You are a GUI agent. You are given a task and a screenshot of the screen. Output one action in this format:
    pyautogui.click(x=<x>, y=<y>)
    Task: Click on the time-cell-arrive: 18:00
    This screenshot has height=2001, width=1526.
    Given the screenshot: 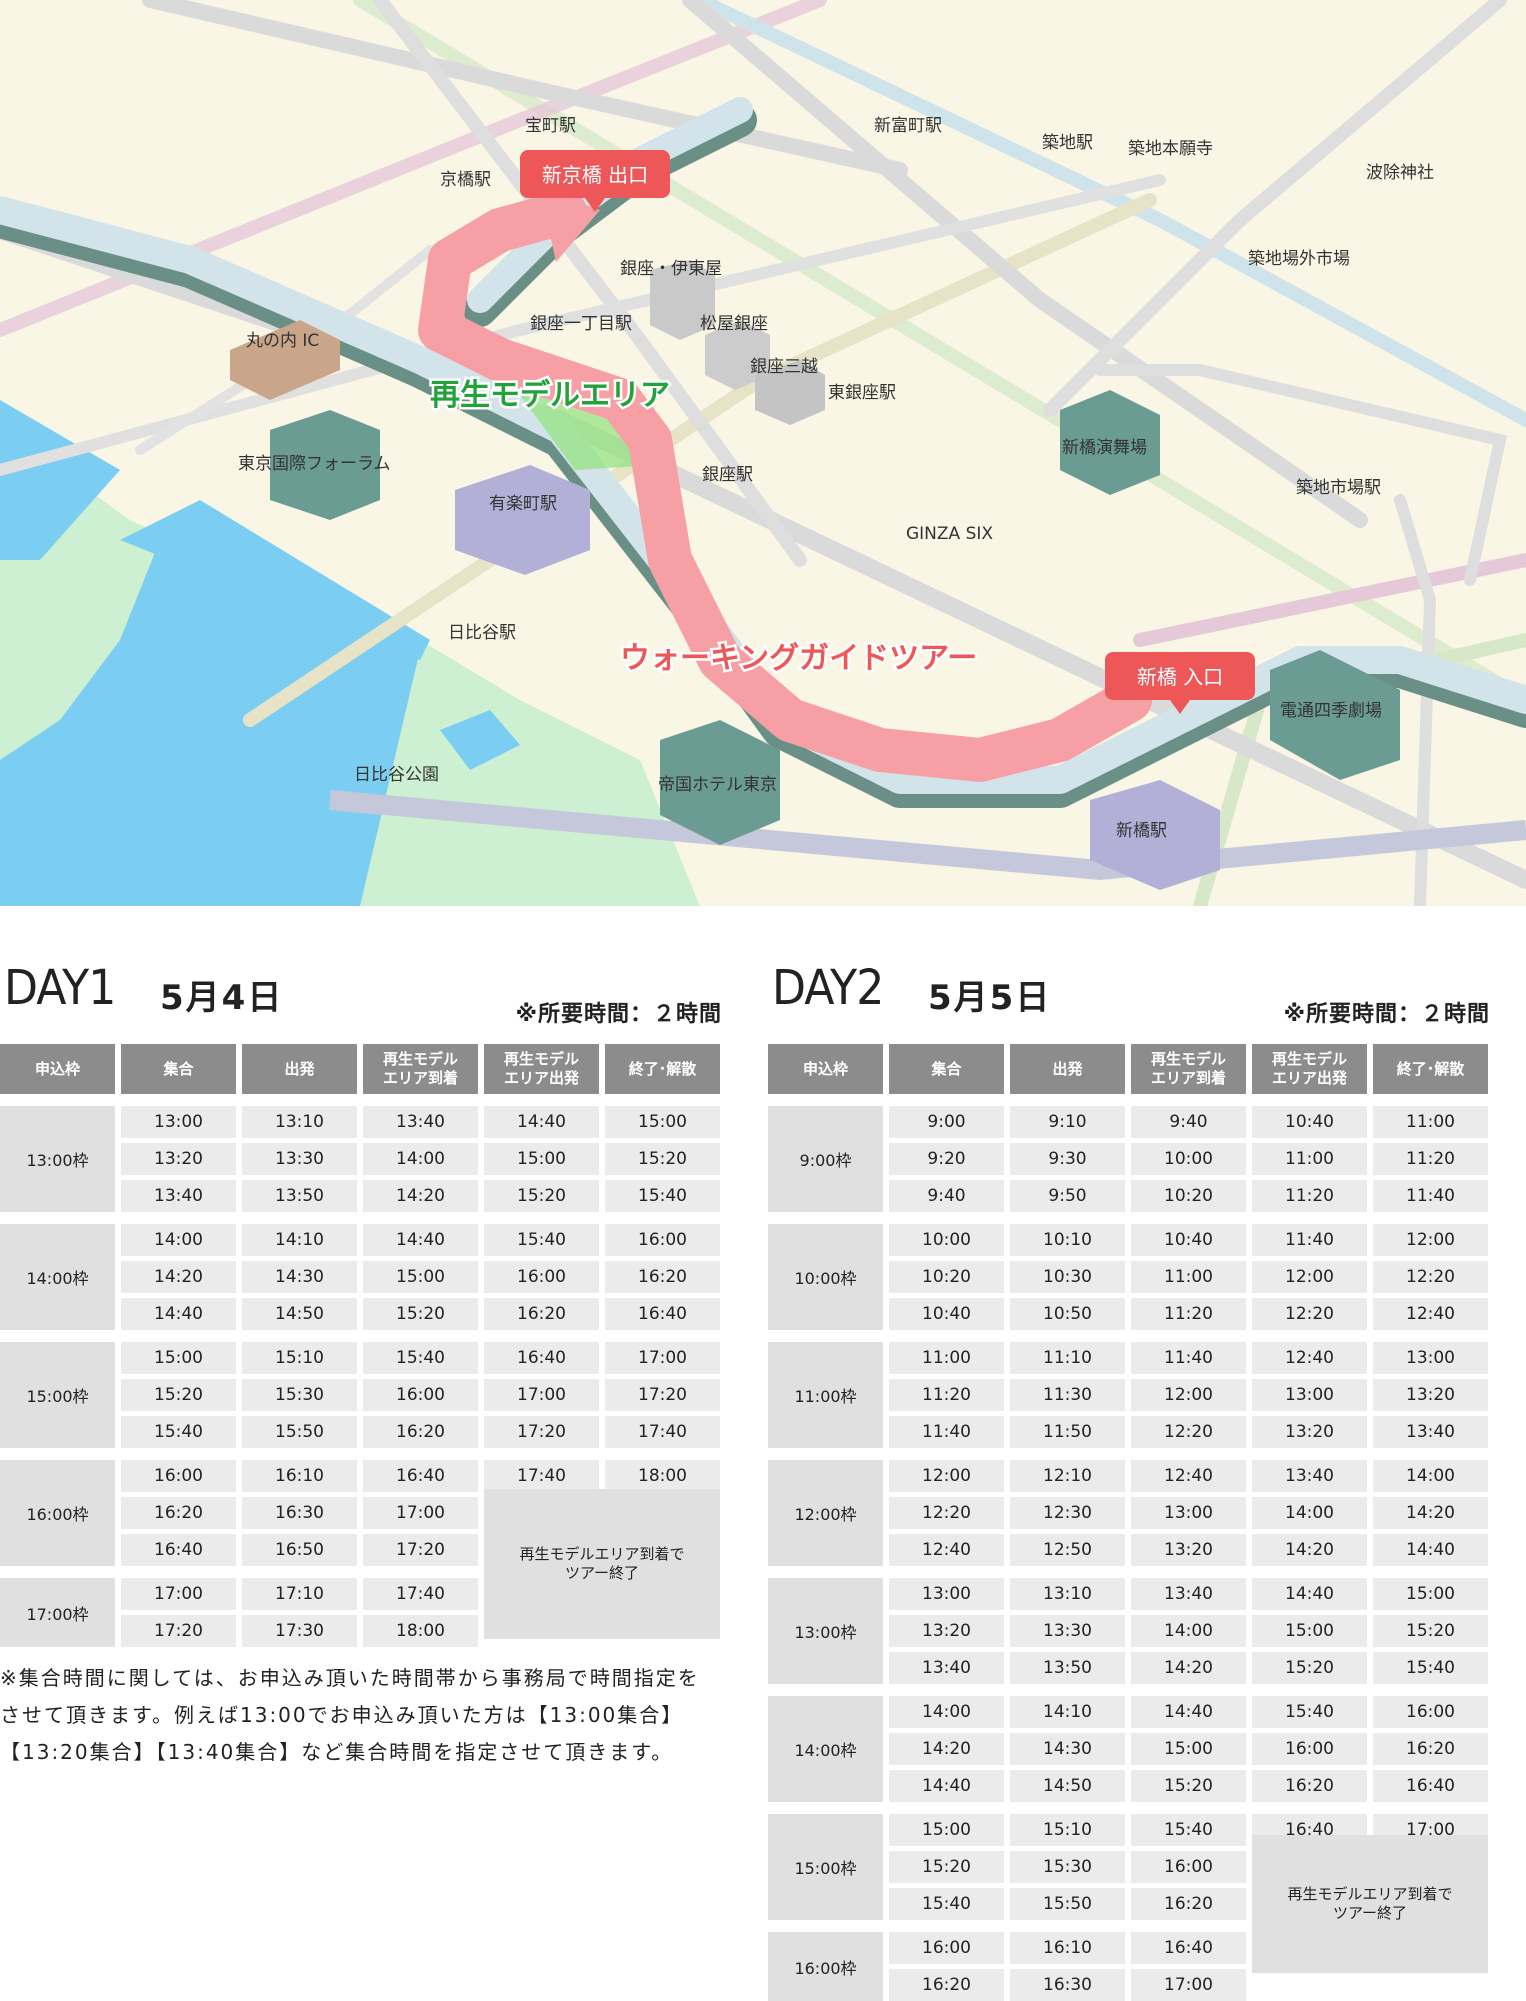 What is the action you would take?
    pyautogui.click(x=420, y=1631)
    